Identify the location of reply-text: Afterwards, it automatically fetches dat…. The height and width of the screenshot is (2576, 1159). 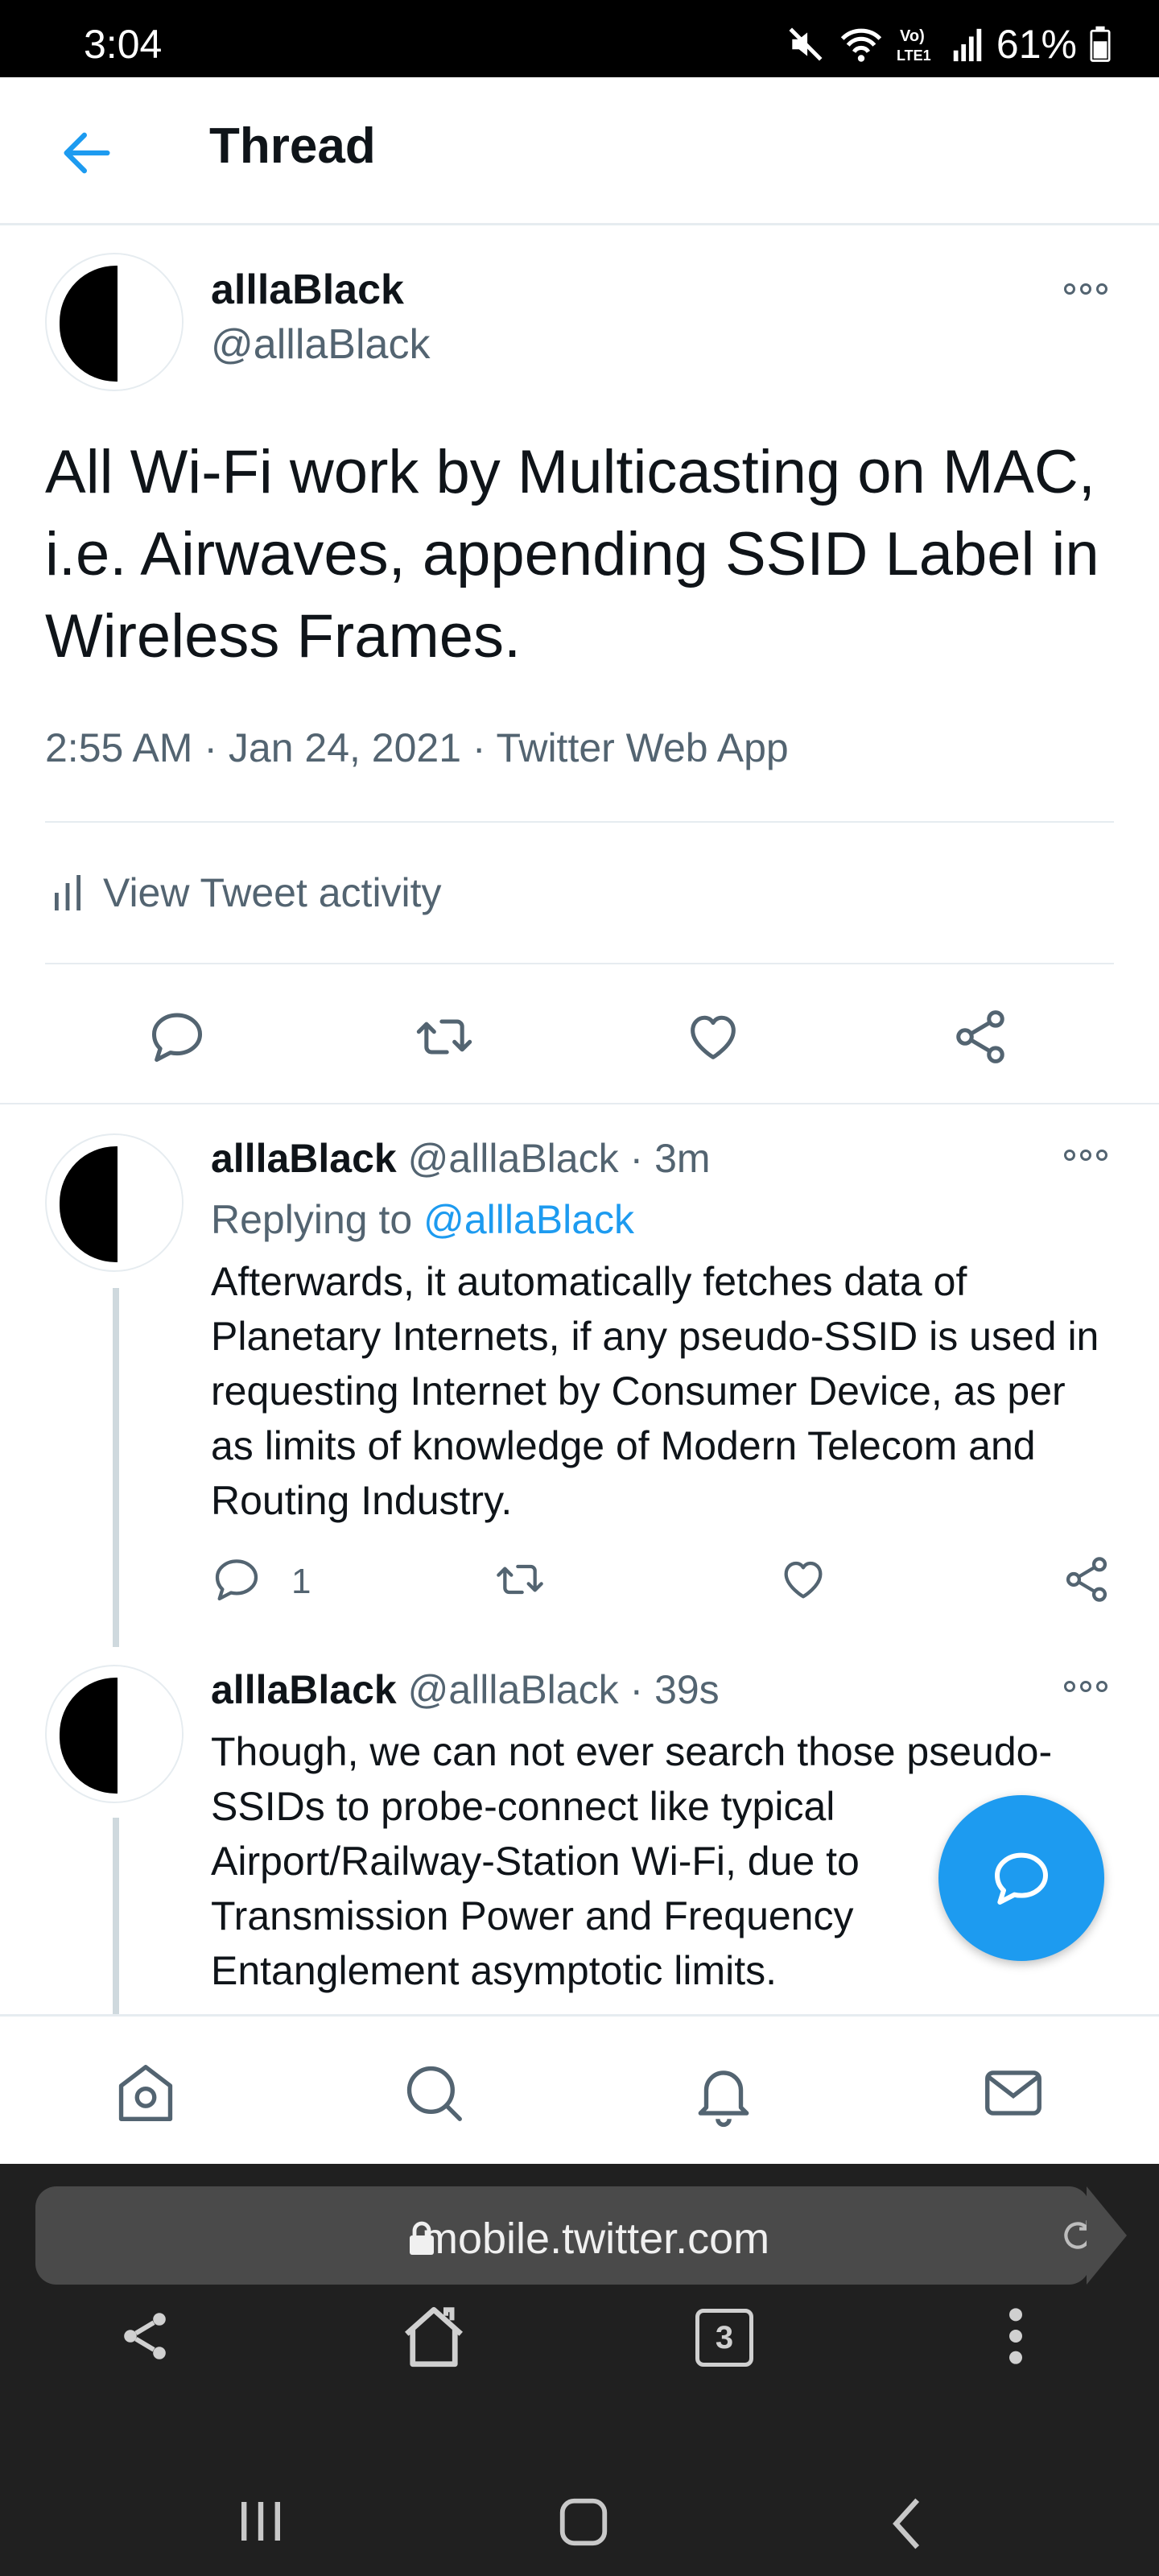
(655, 1391).